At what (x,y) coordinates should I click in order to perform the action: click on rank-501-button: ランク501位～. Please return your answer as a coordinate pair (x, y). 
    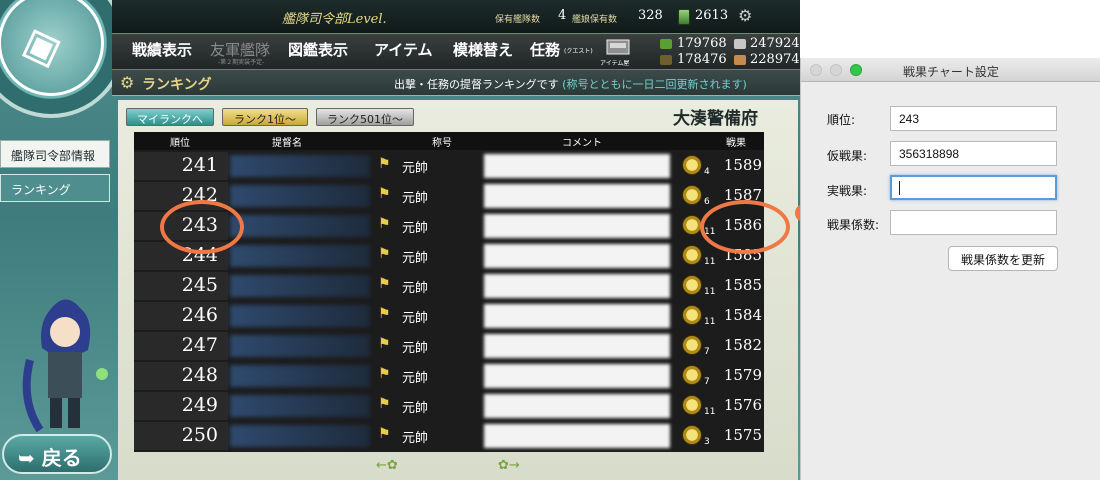
    Looking at the image, I should click on (365, 117).